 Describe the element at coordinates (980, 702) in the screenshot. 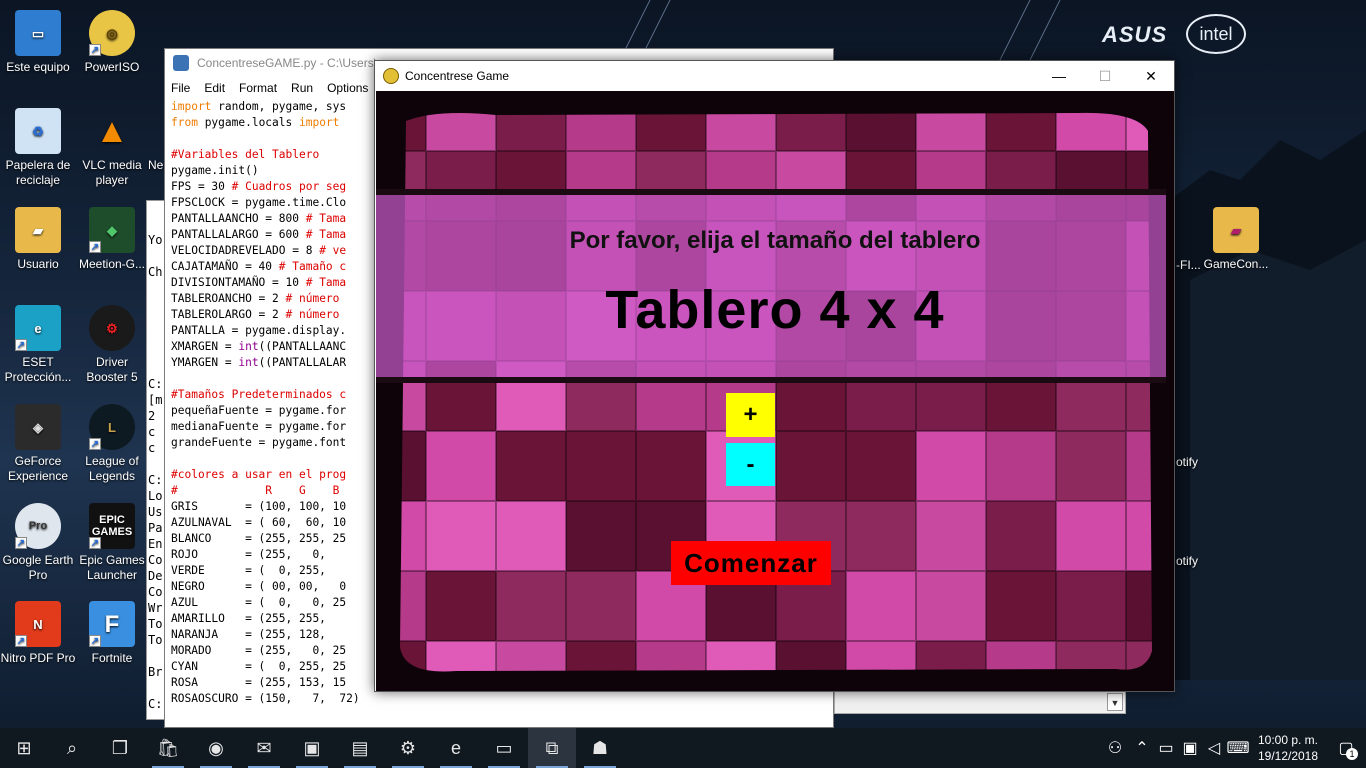

I see `console-scroll-area: ▼` at that location.